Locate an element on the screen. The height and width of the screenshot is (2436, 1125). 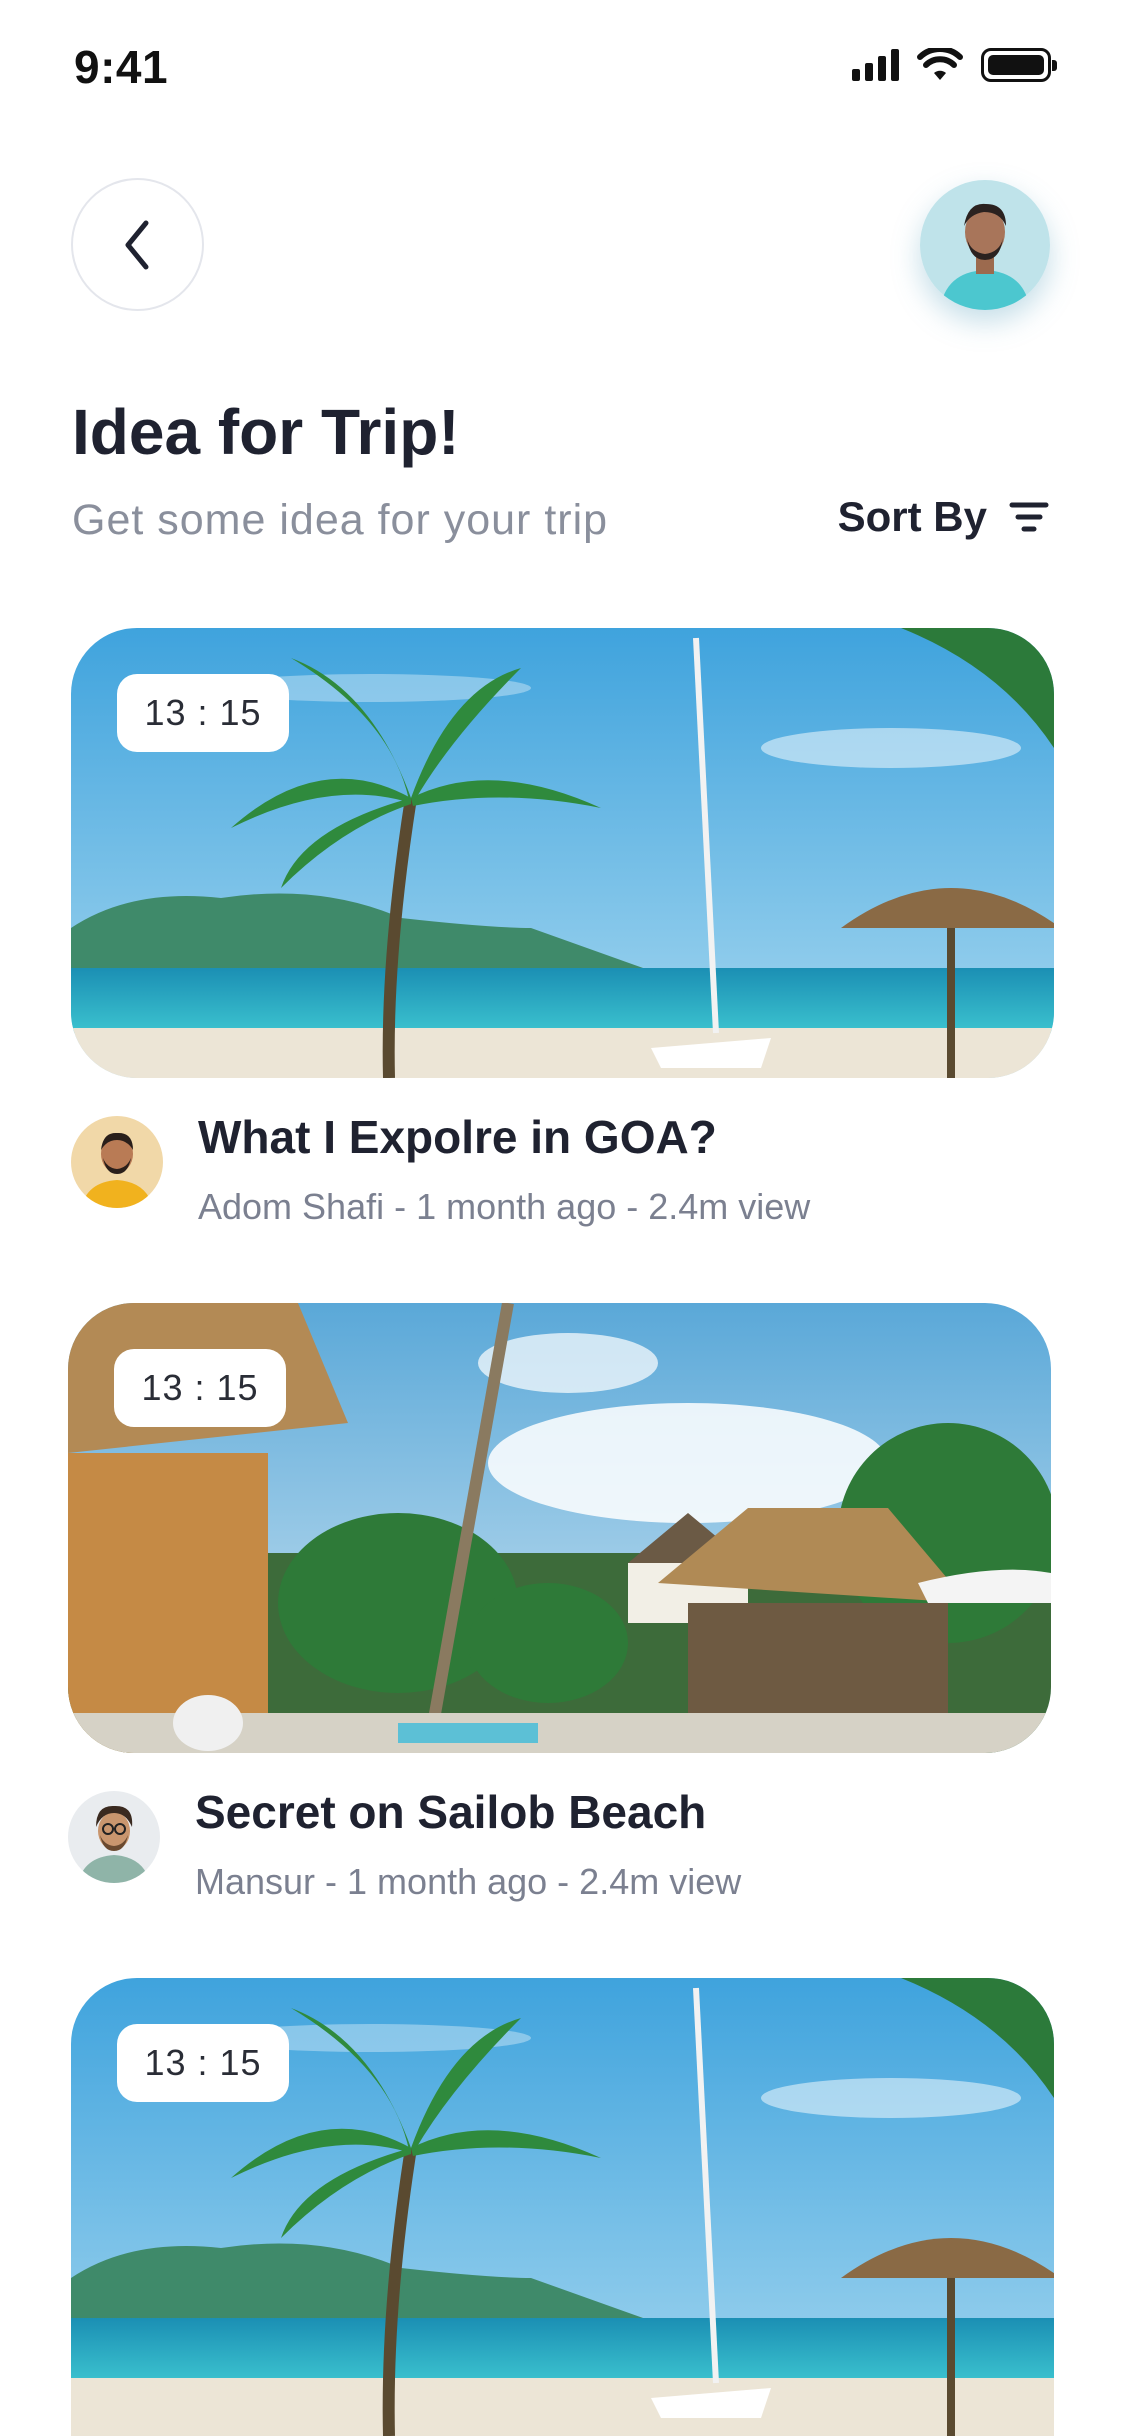
chevron-left-icon is located at coordinates (136, 244).